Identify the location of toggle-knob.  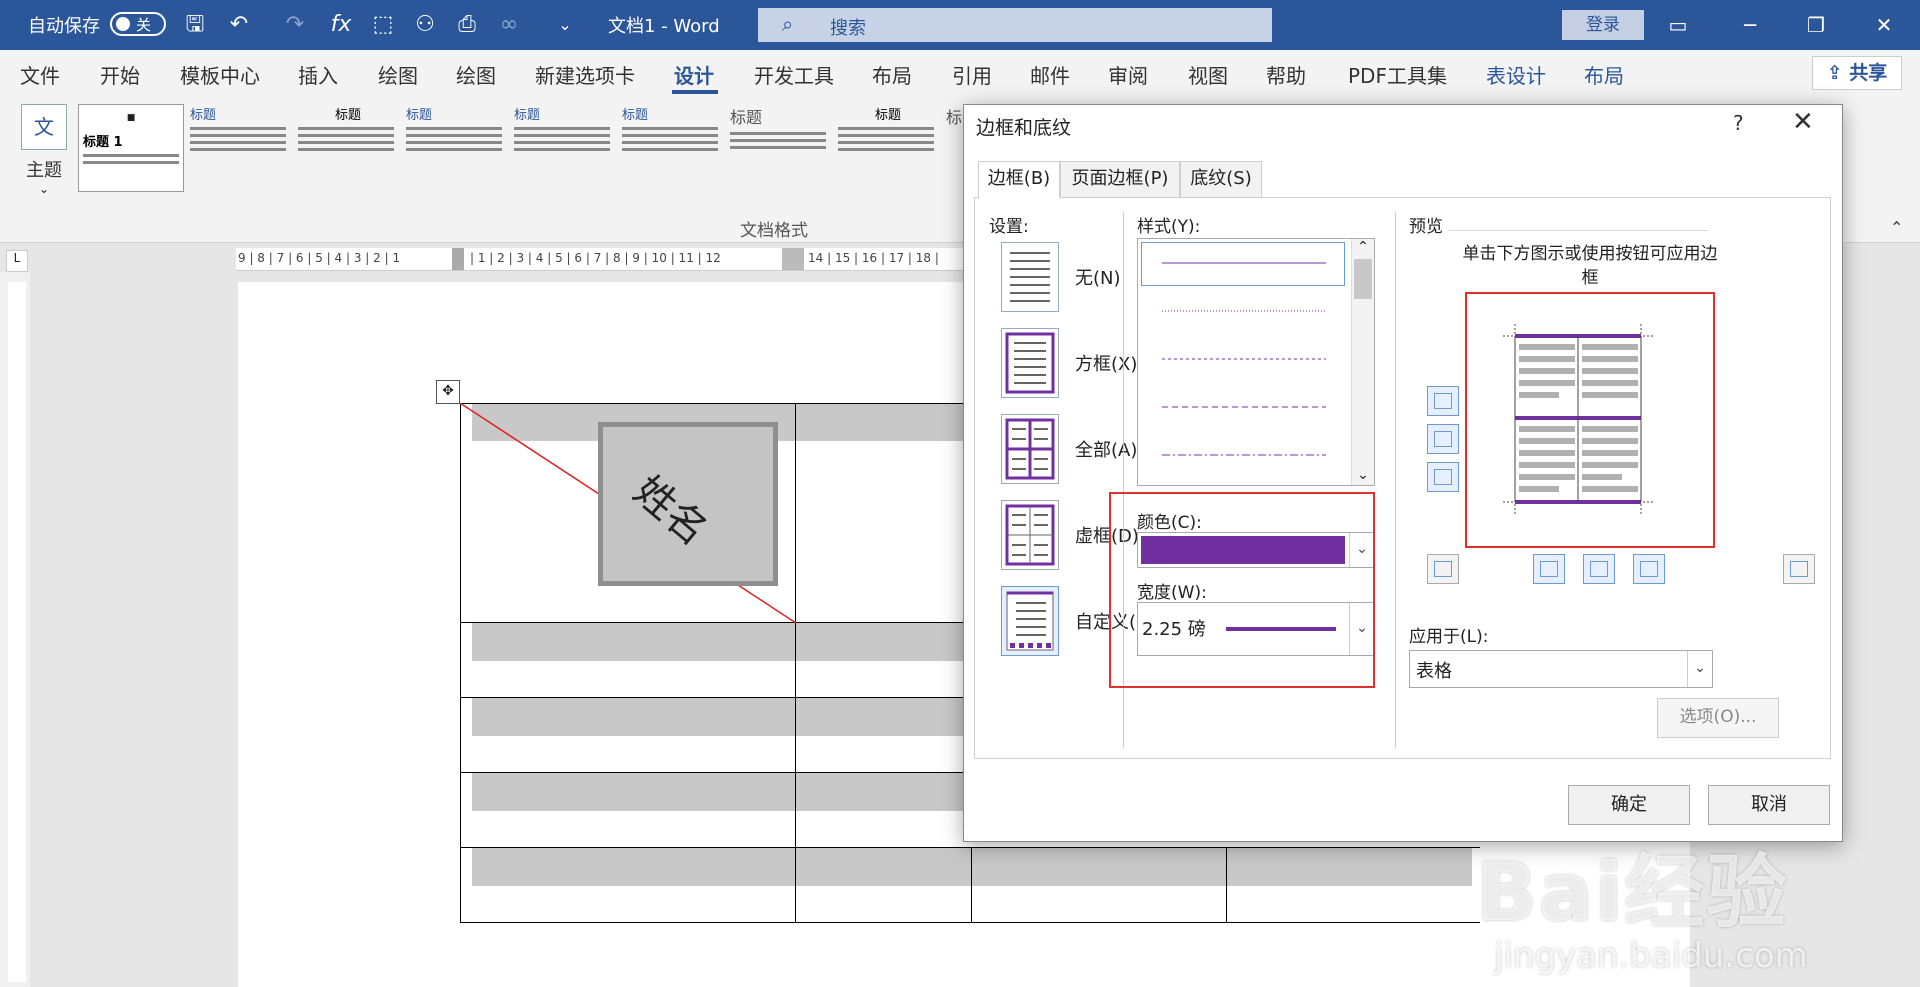
(123, 24).